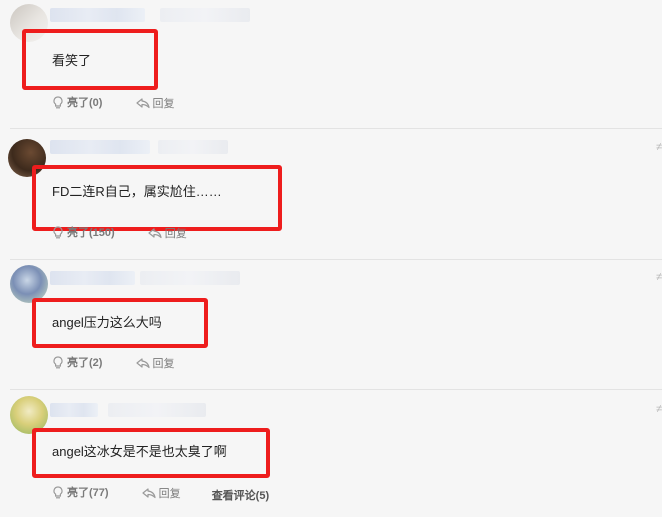 This screenshot has height=517, width=662. Describe the element at coordinates (85, 363) in the screenshot. I see `like-label: 亮了(2)` at that location.